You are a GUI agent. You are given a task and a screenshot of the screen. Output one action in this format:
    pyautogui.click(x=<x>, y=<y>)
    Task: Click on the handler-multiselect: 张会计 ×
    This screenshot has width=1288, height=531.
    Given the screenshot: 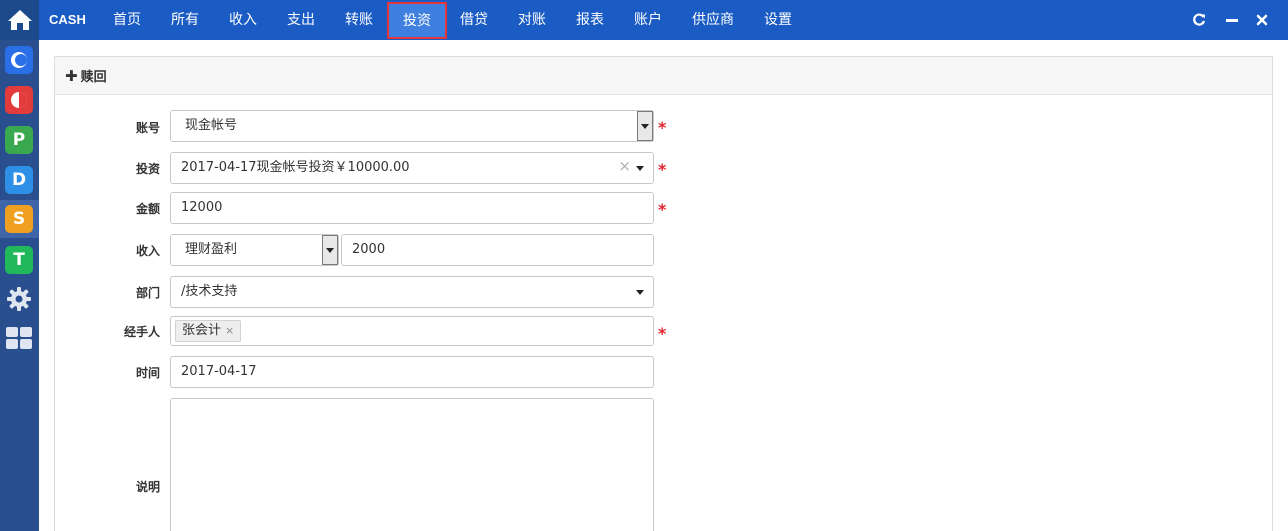 What is the action you would take?
    pyautogui.click(x=412, y=331)
    